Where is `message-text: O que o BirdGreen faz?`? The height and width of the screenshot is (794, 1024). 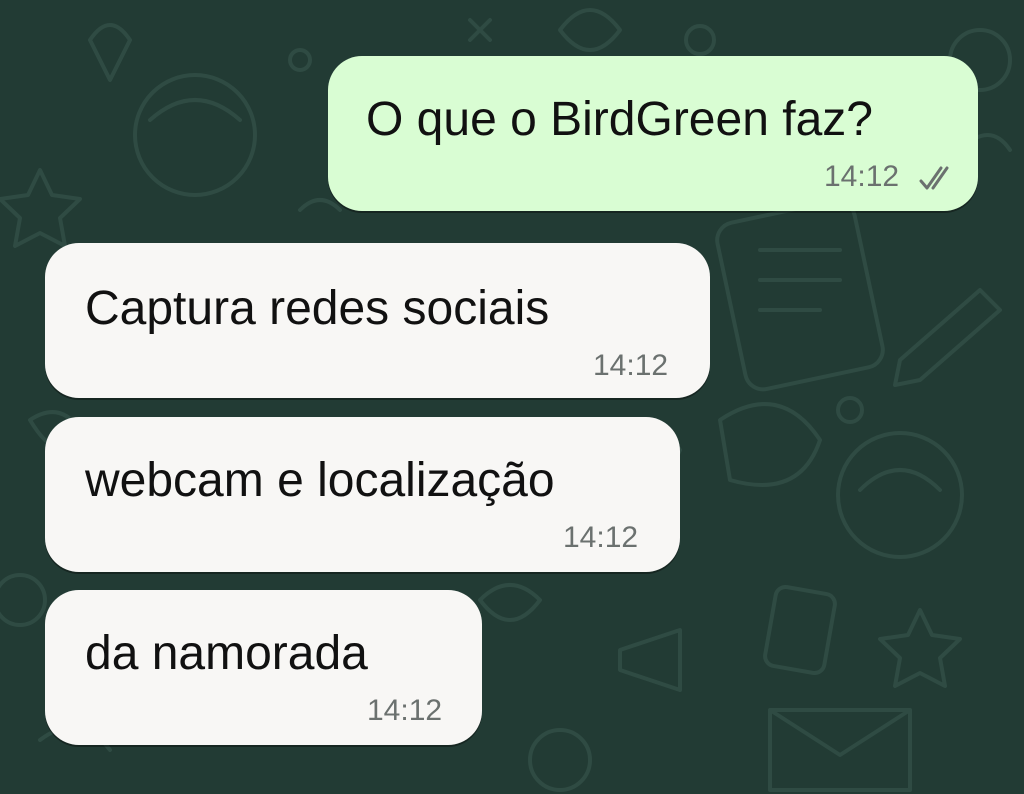 message-text: O que o BirdGreen faz? is located at coordinates (619, 119).